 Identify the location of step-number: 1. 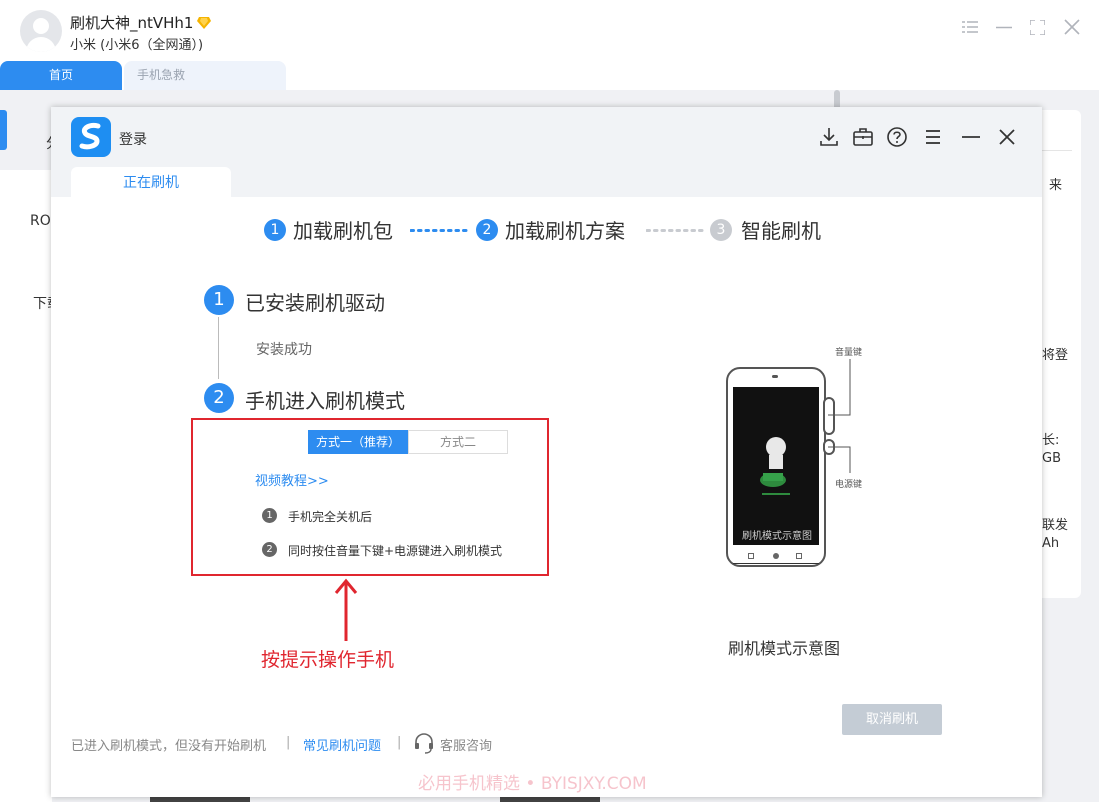
(275, 230).